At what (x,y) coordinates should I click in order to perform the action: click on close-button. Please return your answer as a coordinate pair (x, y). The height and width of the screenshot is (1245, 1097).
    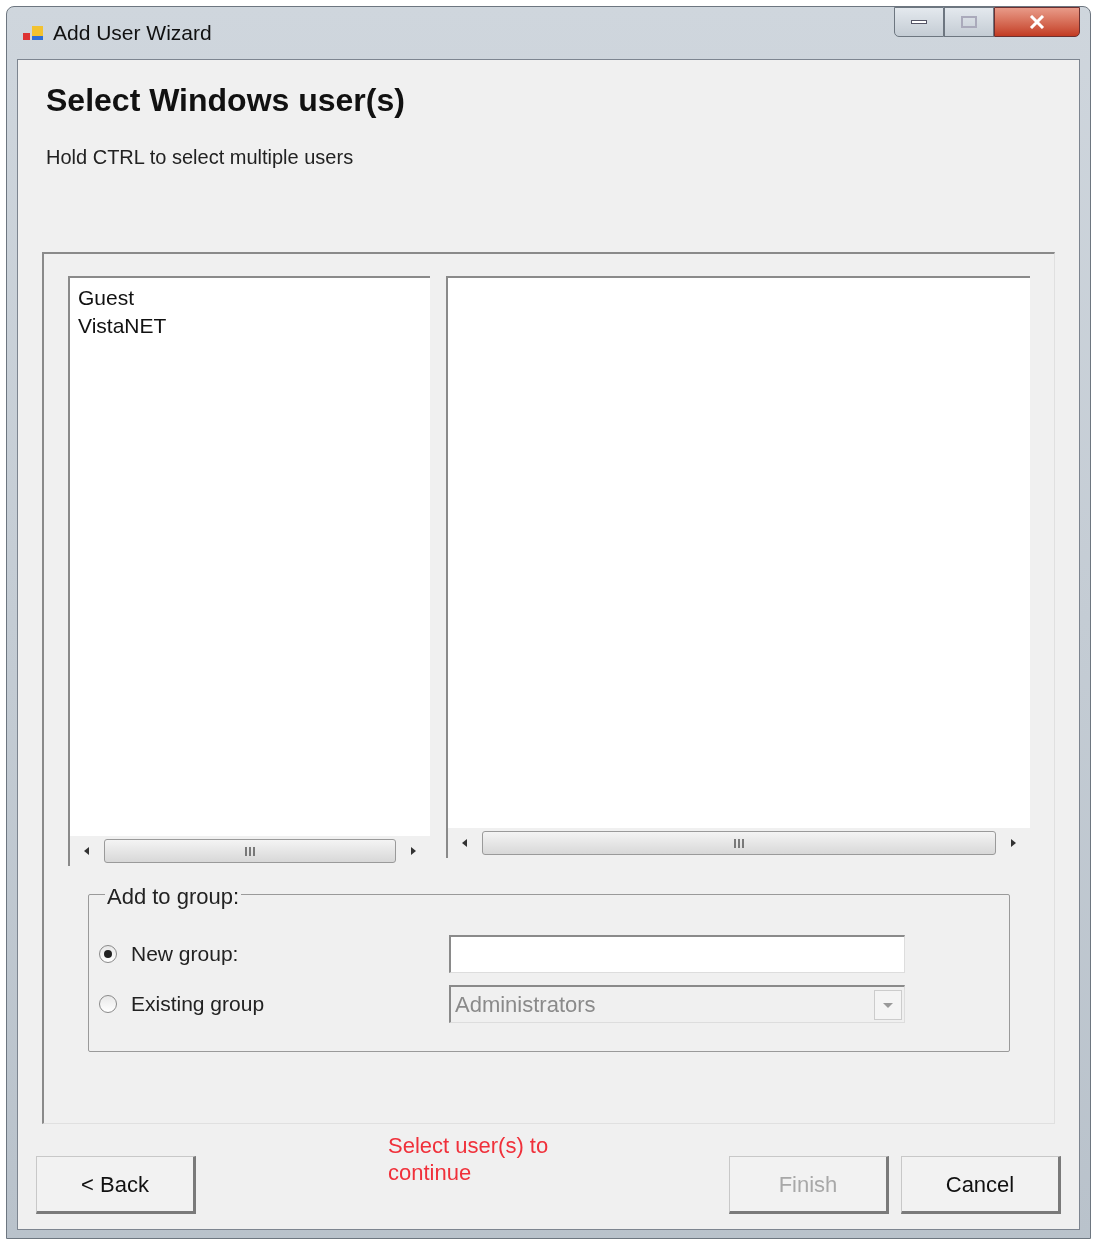
    Looking at the image, I should click on (1037, 22).